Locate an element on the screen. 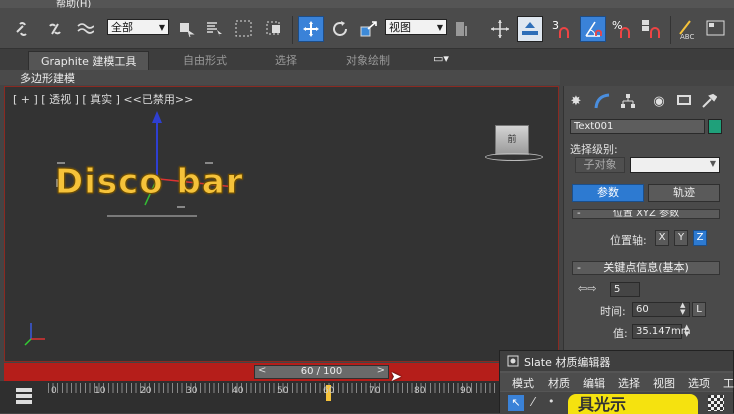 The image size is (734, 414). trajectories-tab-button: 轨迹 is located at coordinates (684, 193).